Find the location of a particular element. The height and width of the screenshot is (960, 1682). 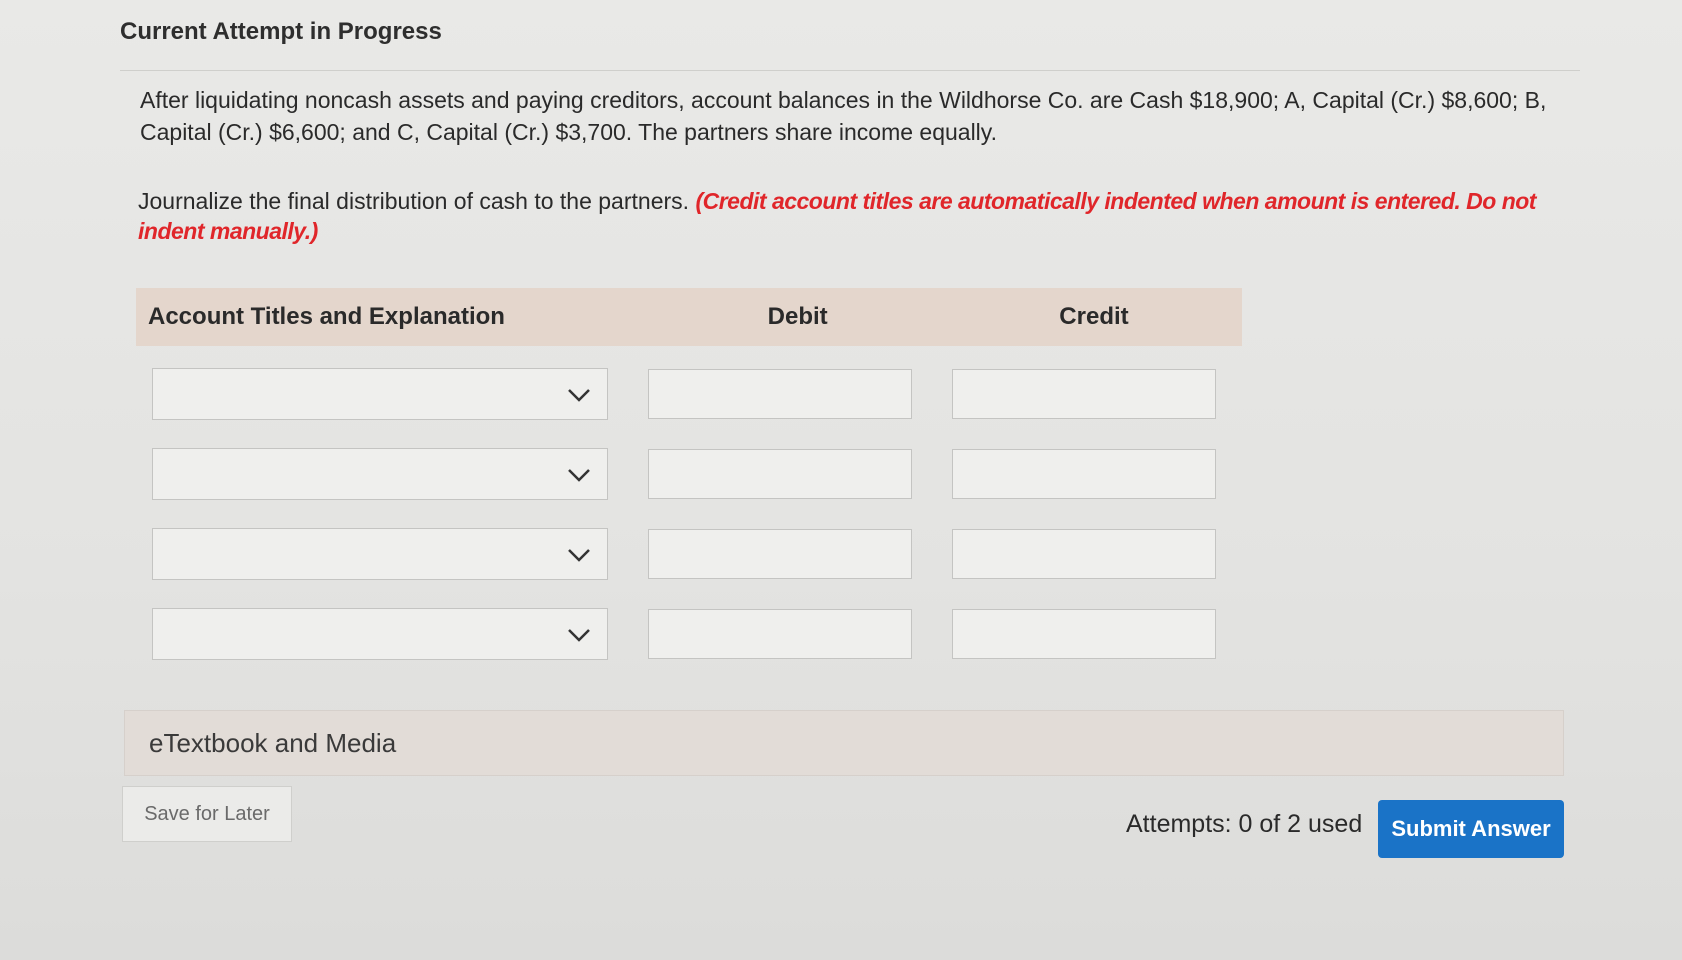

column-header-credit: Credit is located at coordinates (1094, 316).